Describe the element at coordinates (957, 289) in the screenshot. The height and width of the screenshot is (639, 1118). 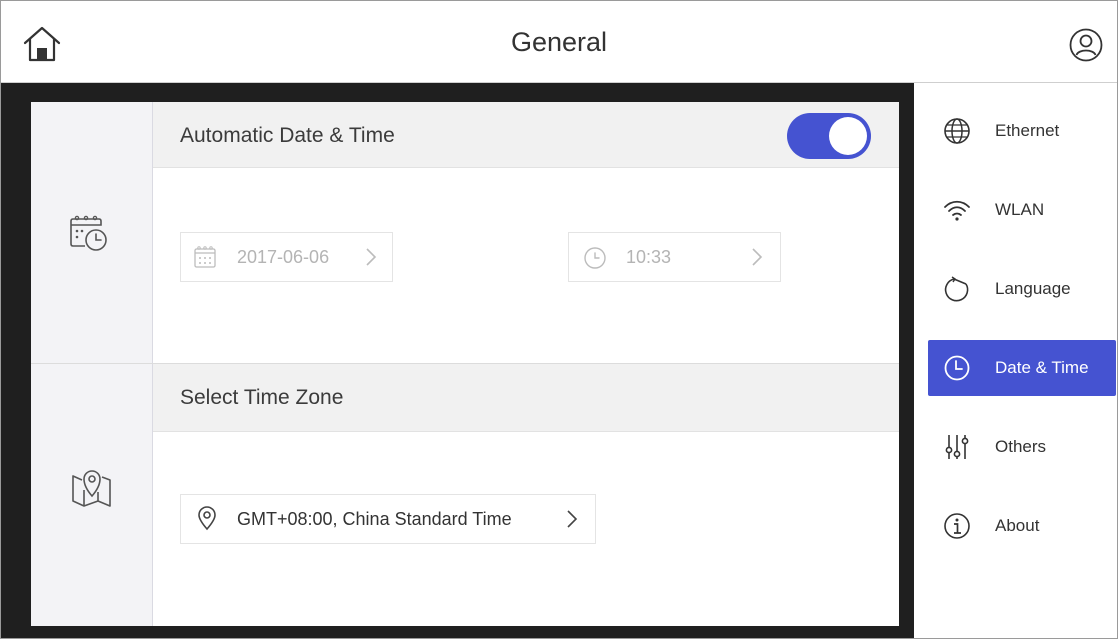
I see `language-icon` at that location.